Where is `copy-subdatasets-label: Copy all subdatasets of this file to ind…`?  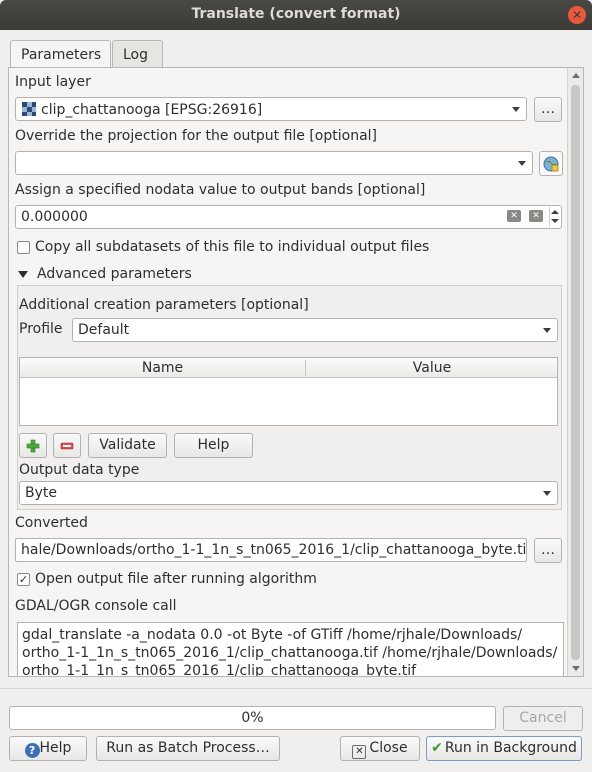 copy-subdatasets-label: Copy all subdatasets of this file to ind… is located at coordinates (232, 247).